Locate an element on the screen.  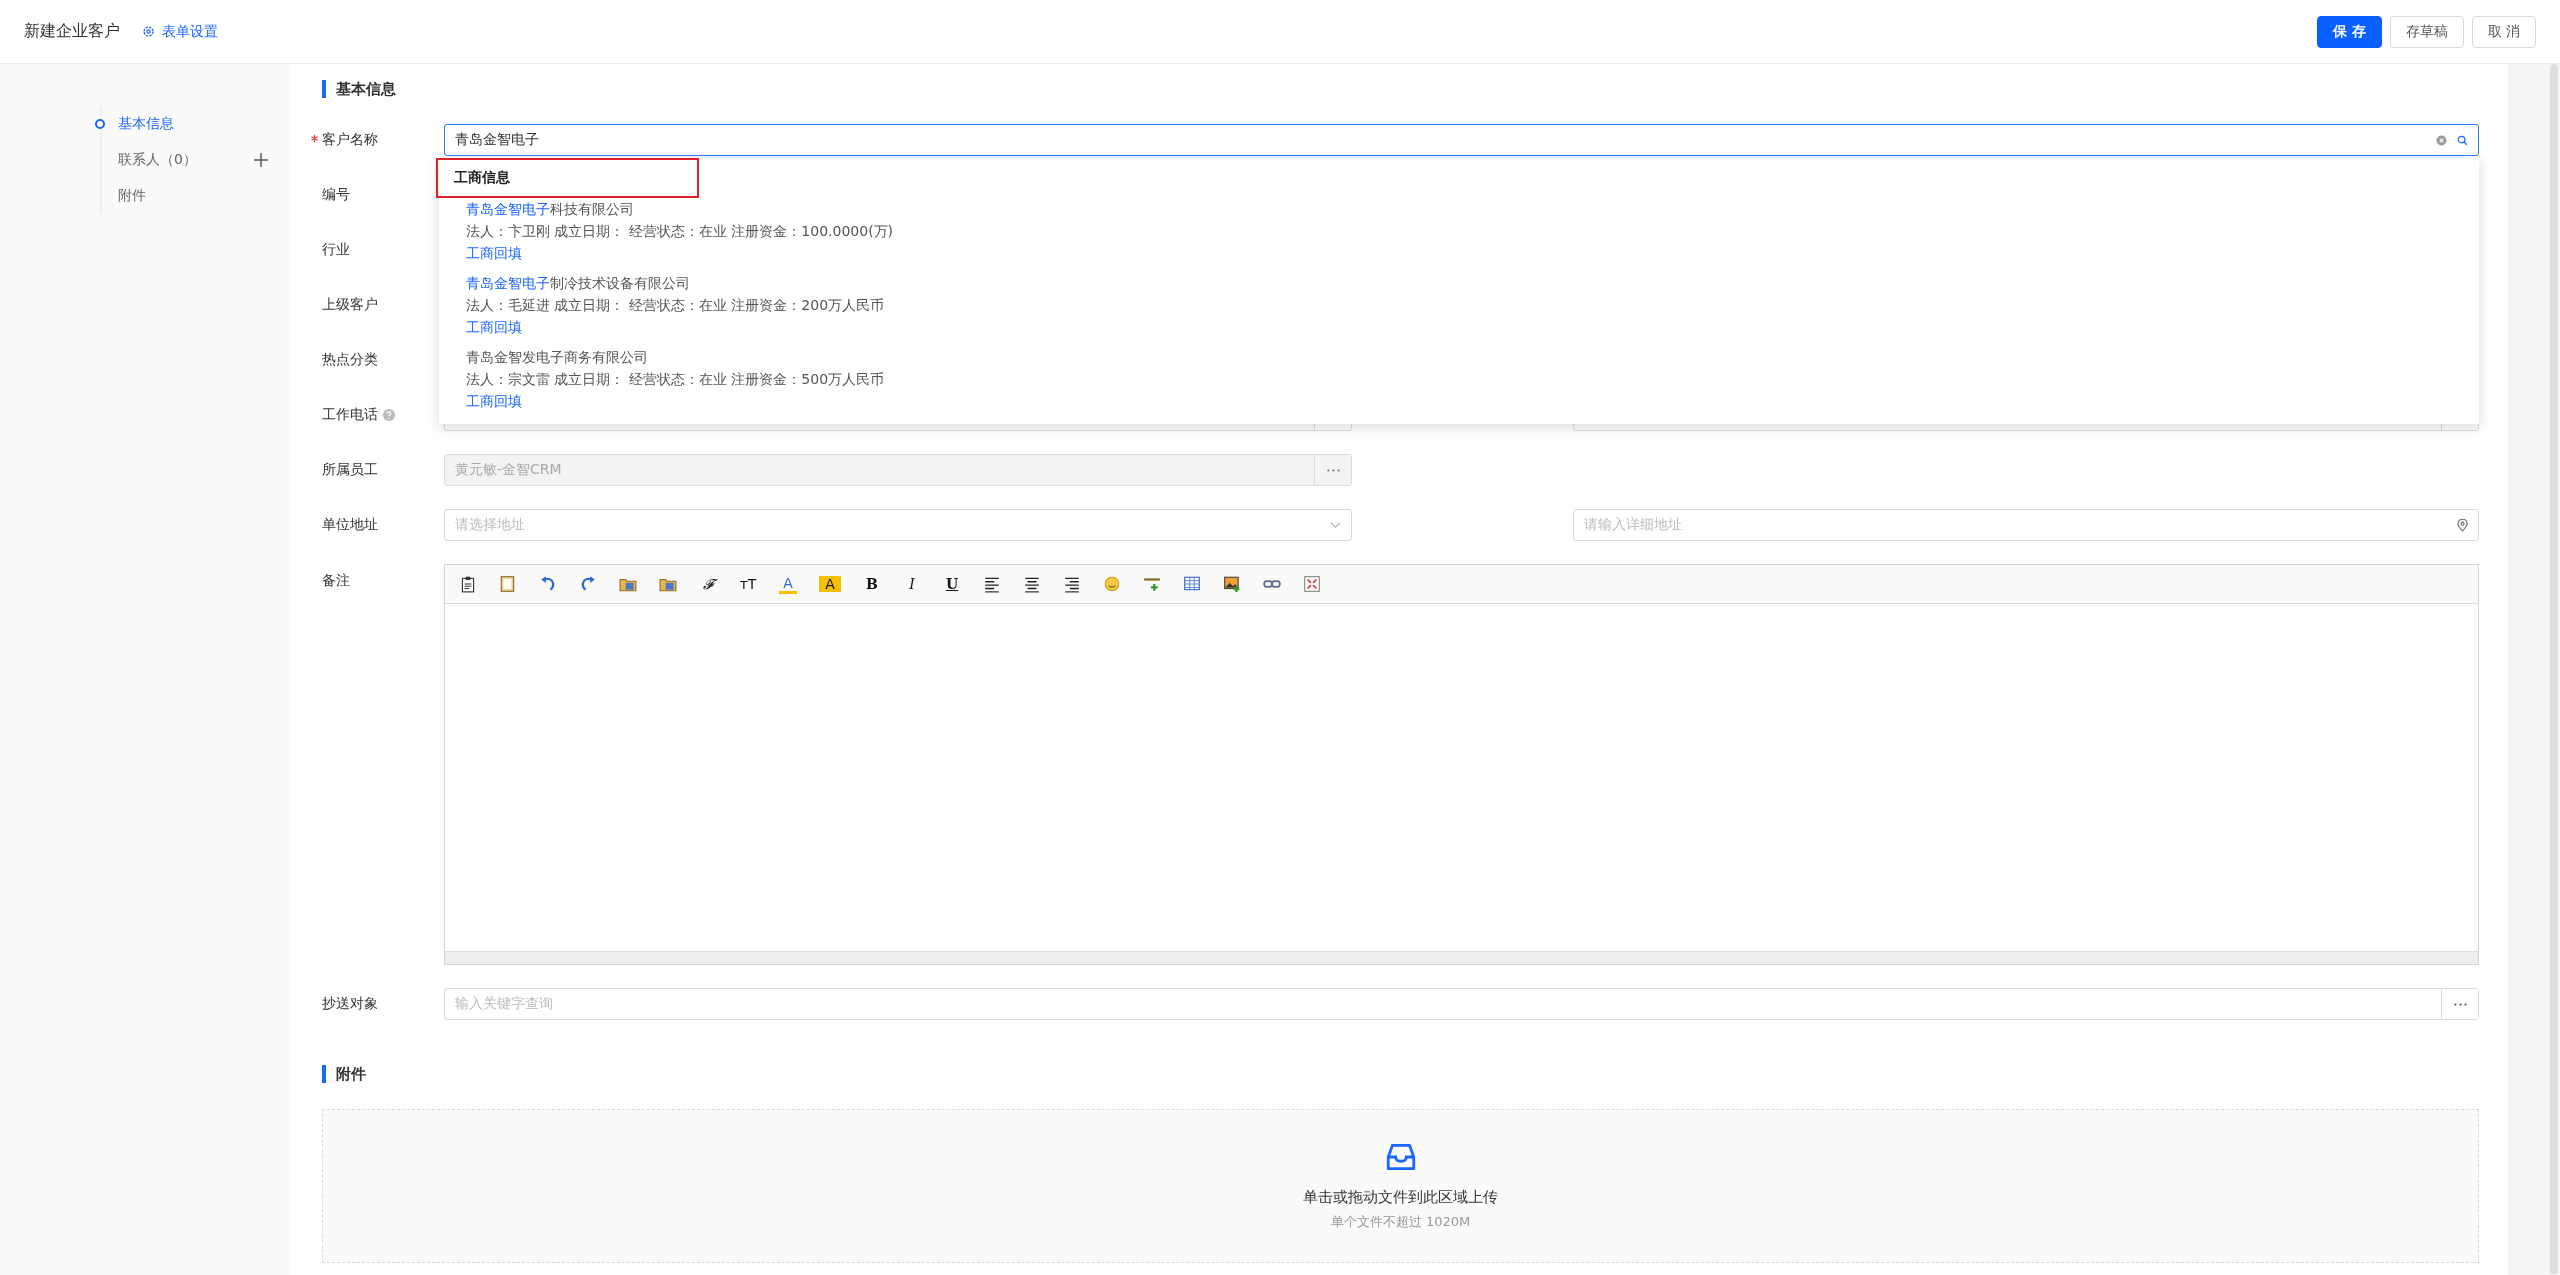
search-icon is located at coordinates (2462, 140).